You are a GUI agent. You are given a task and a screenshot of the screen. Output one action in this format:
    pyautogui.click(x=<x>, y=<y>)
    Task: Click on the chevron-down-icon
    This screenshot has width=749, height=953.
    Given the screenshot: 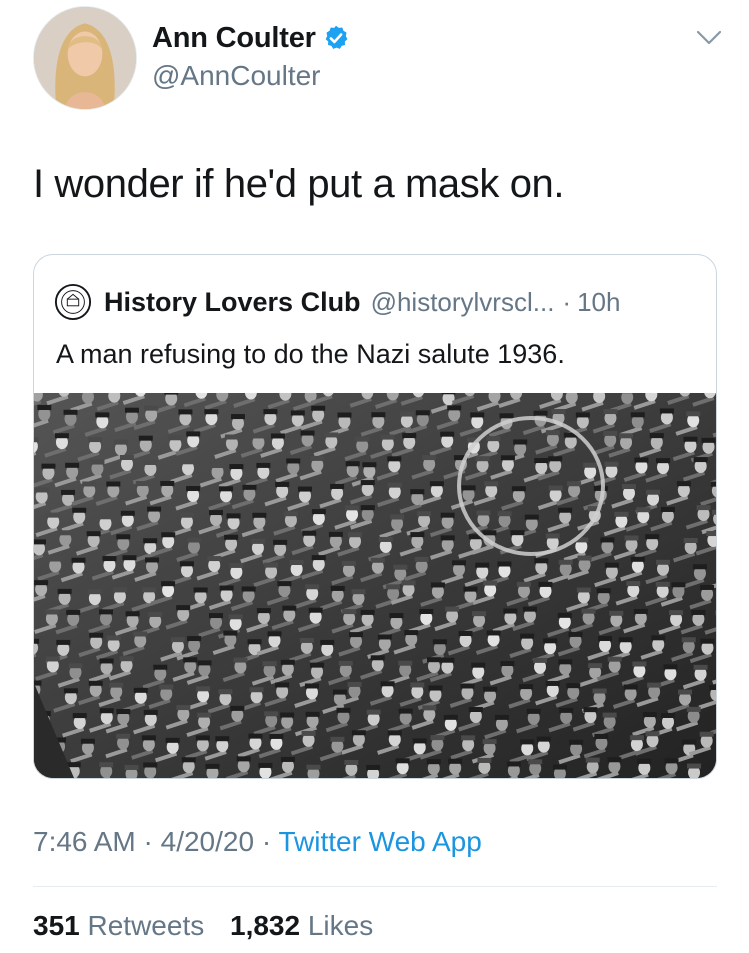 What is the action you would take?
    pyautogui.click(x=709, y=37)
    